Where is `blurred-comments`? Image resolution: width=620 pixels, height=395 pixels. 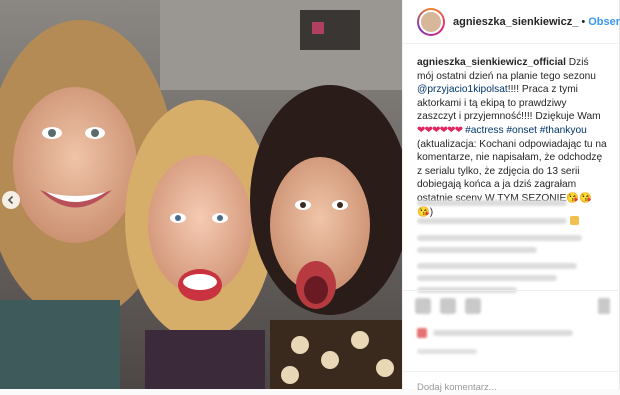 blurred-comments is located at coordinates (511, 246).